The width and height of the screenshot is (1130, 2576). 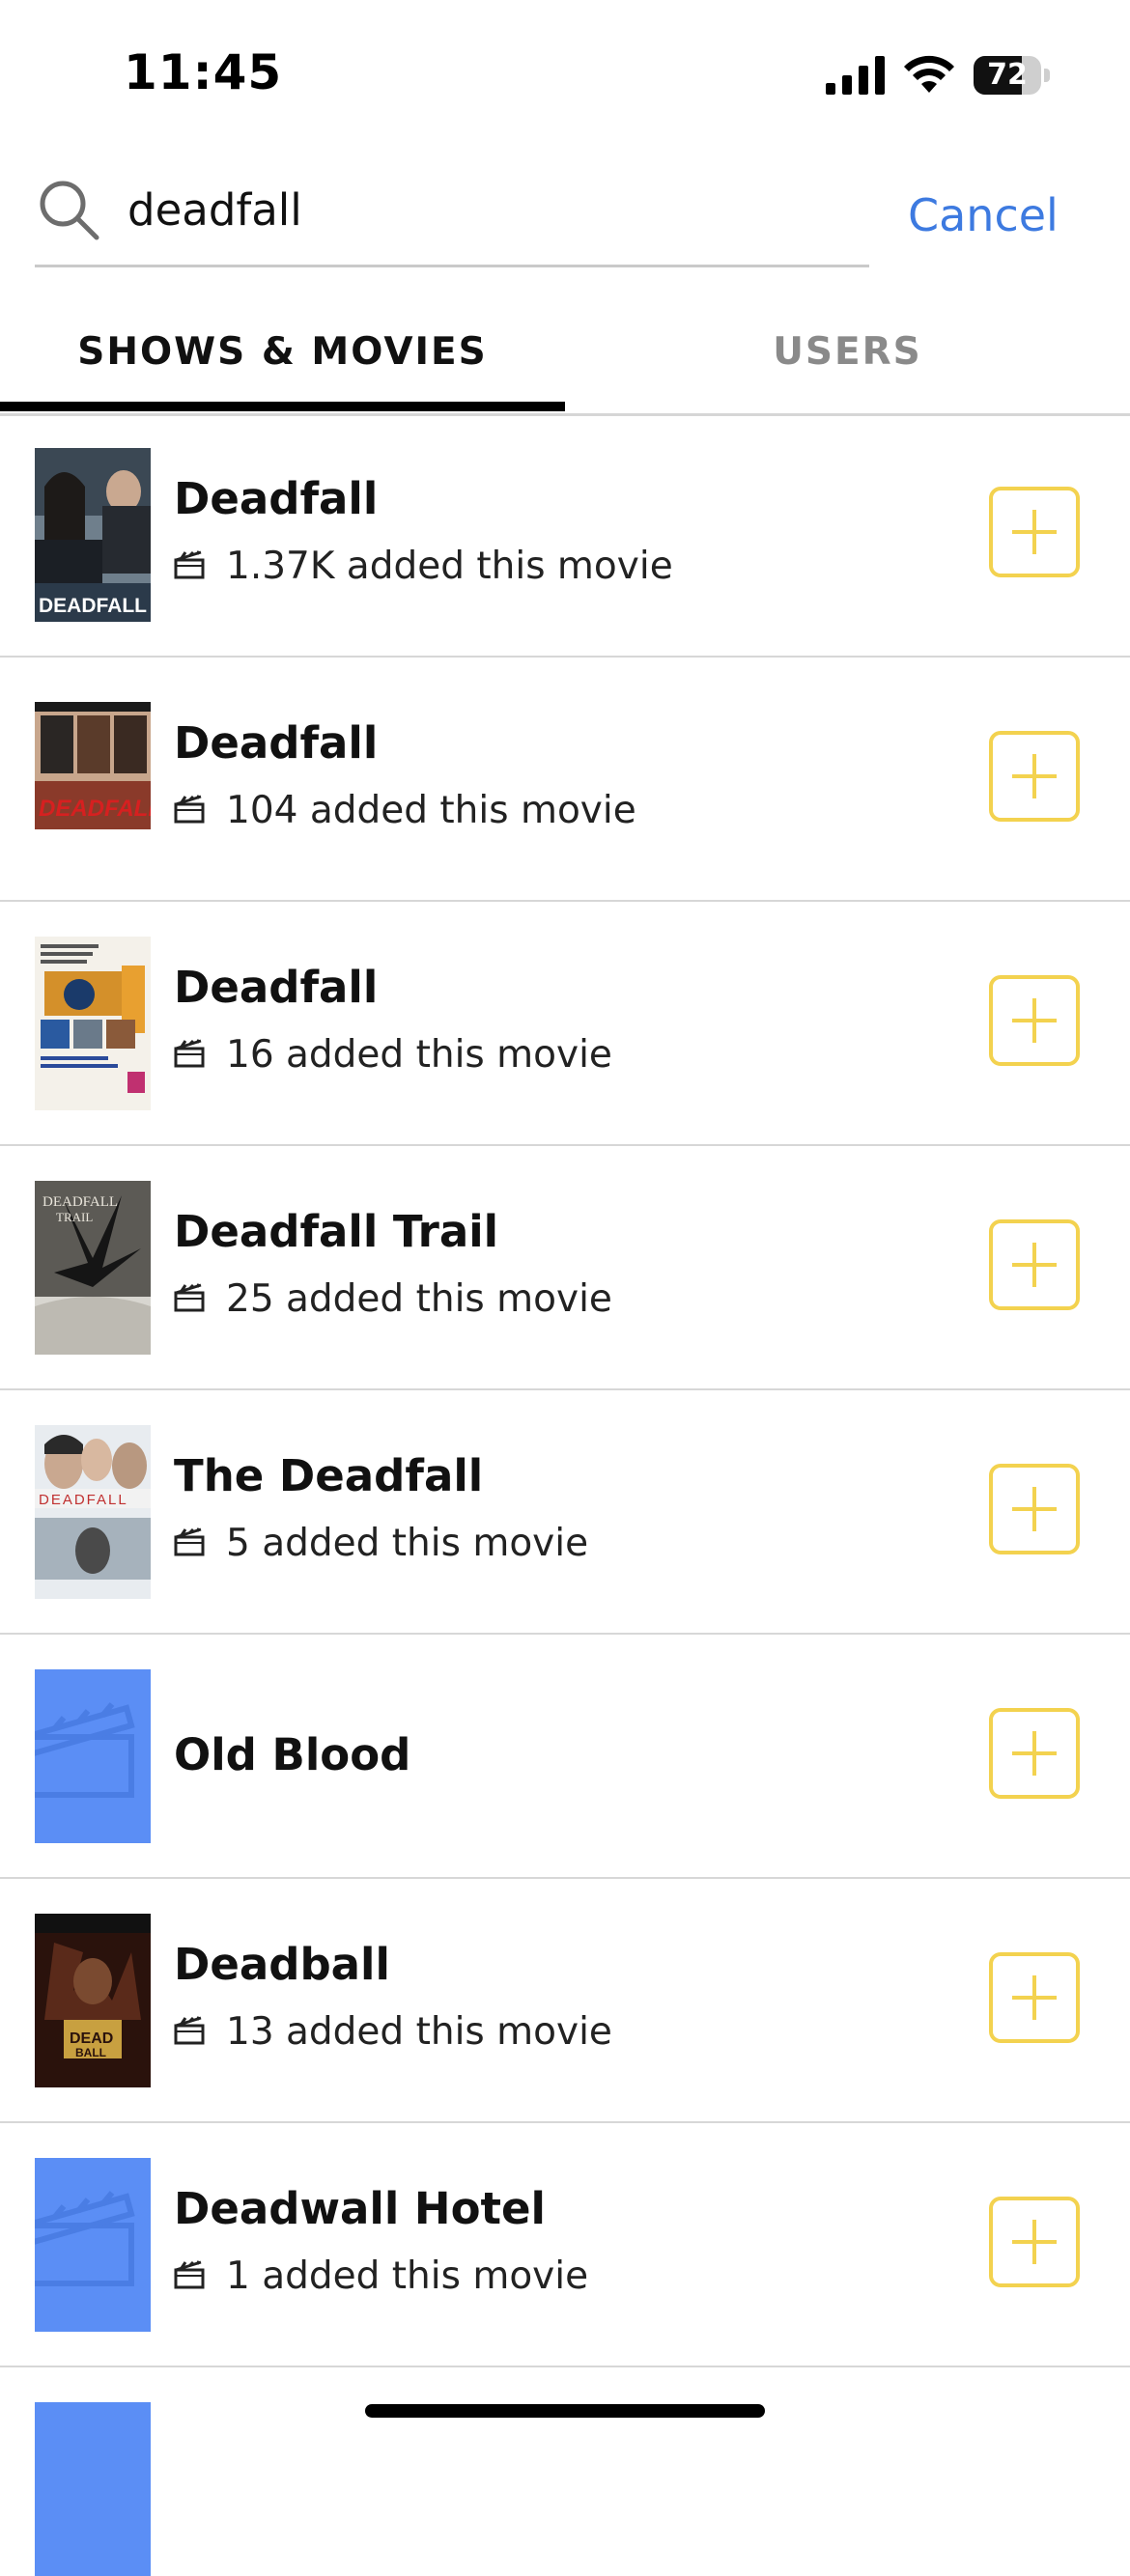 I want to click on status-bar: 11:45 72, so click(x=565, y=73).